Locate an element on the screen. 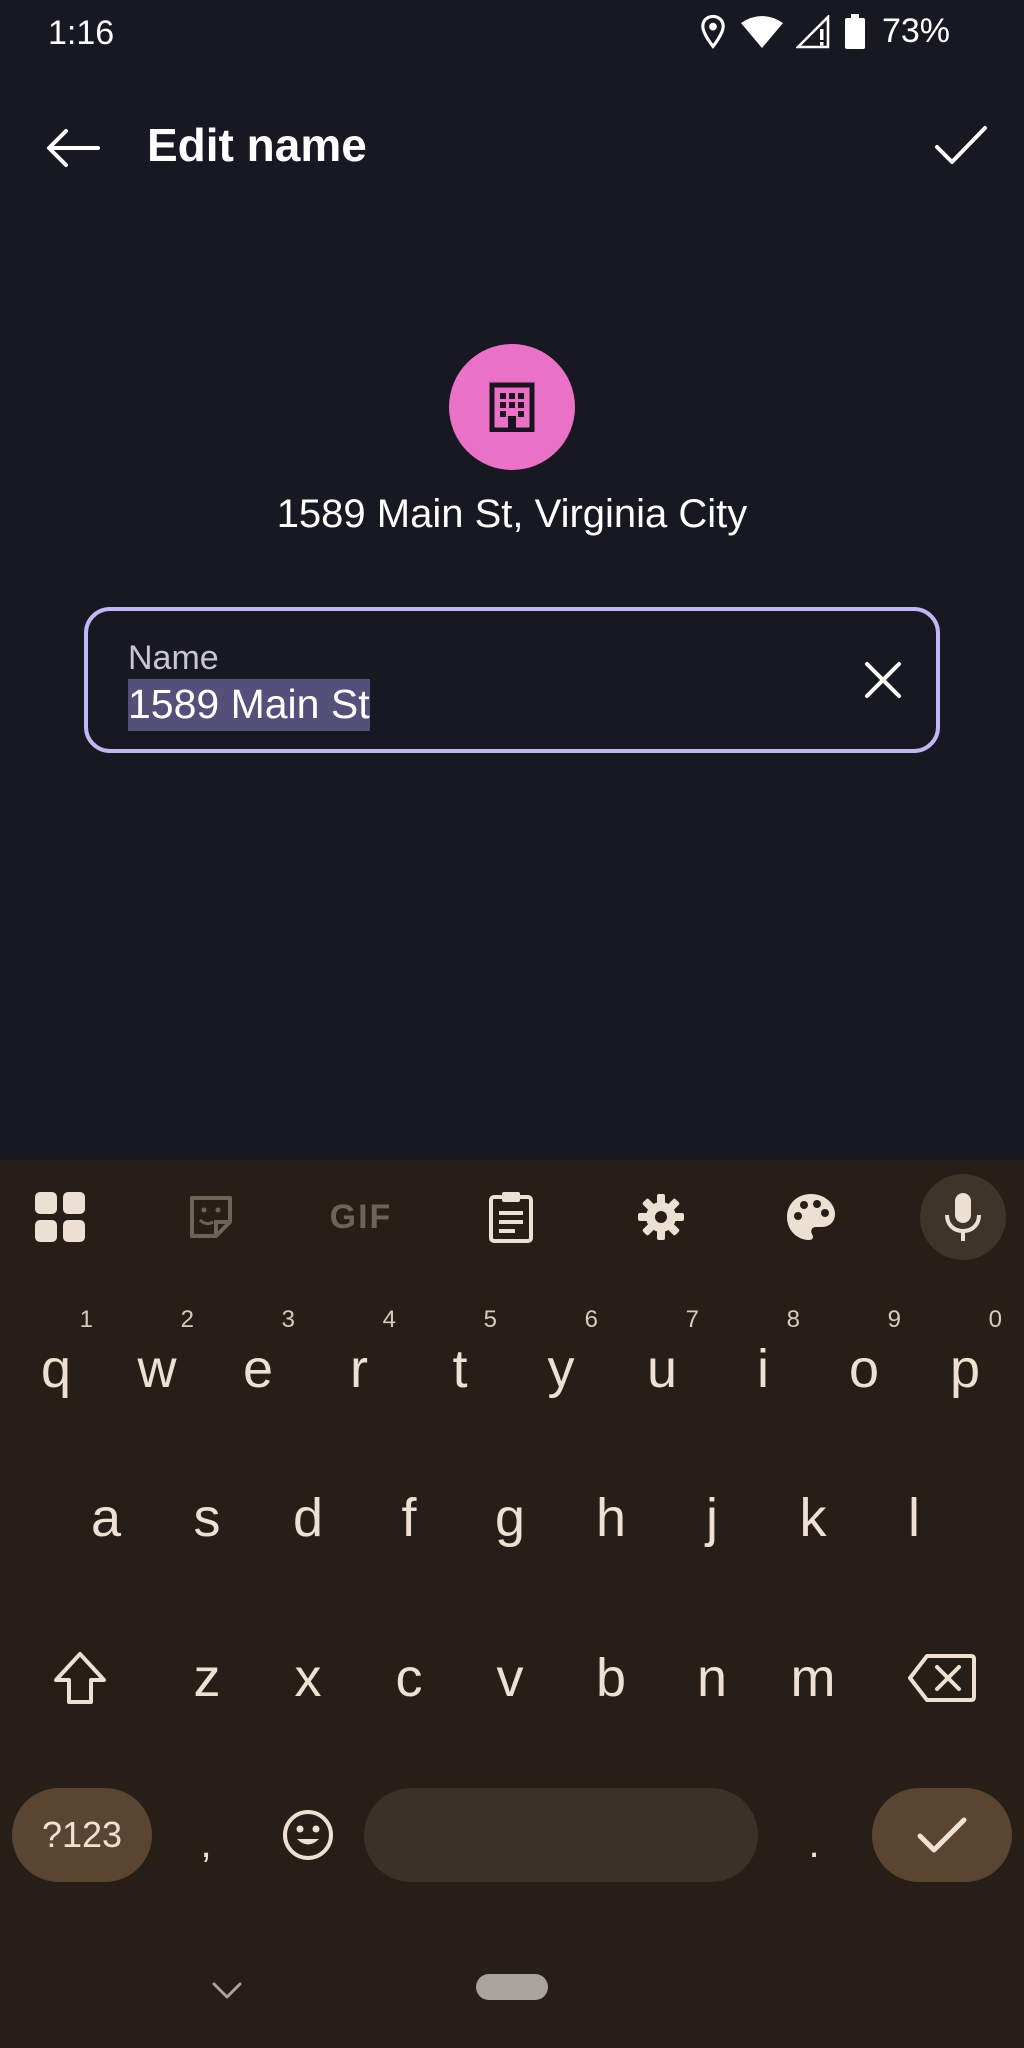 The image size is (1024, 2048). key-v: v is located at coordinates (510, 1678).